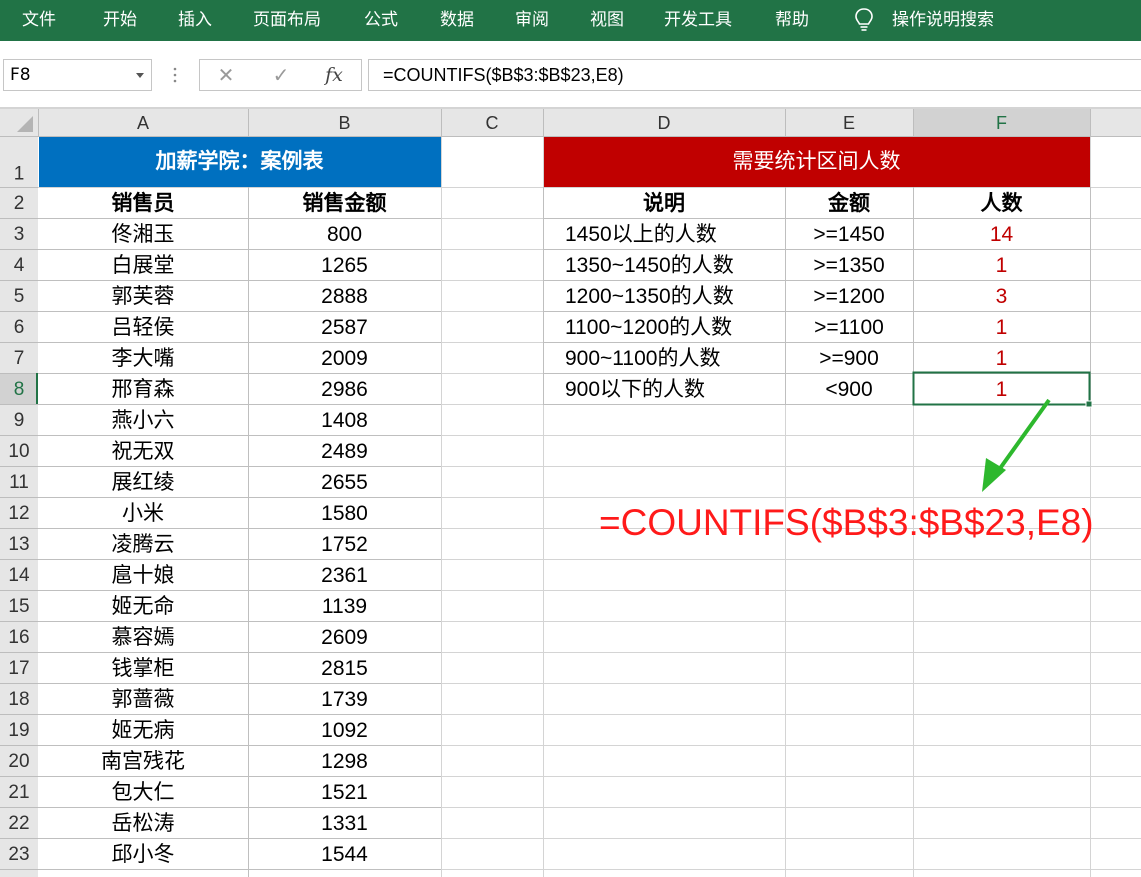 This screenshot has width=1141, height=877. Describe the element at coordinates (344, 637) in the screenshot. I see `cell-sales-amount: 2609` at that location.